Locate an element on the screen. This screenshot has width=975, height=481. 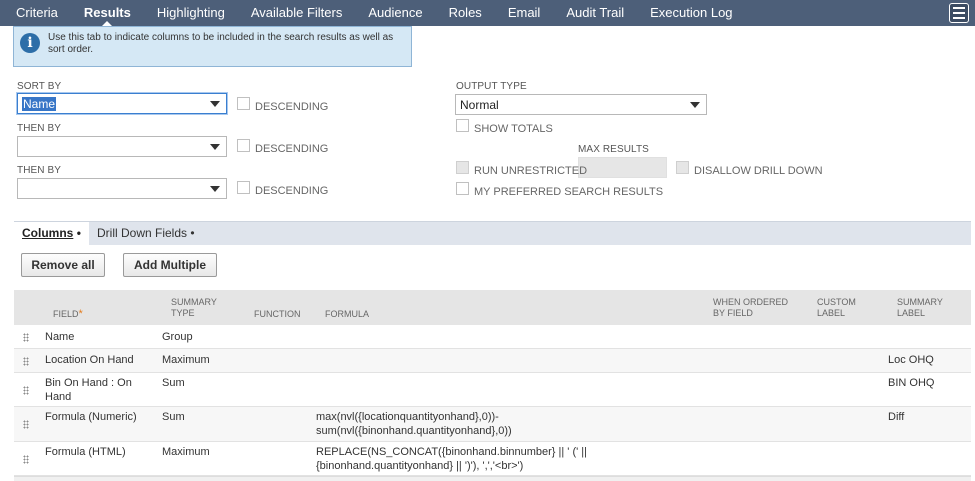
header-custom-label: CUSTOM LABEL is located at coordinates (836, 307).